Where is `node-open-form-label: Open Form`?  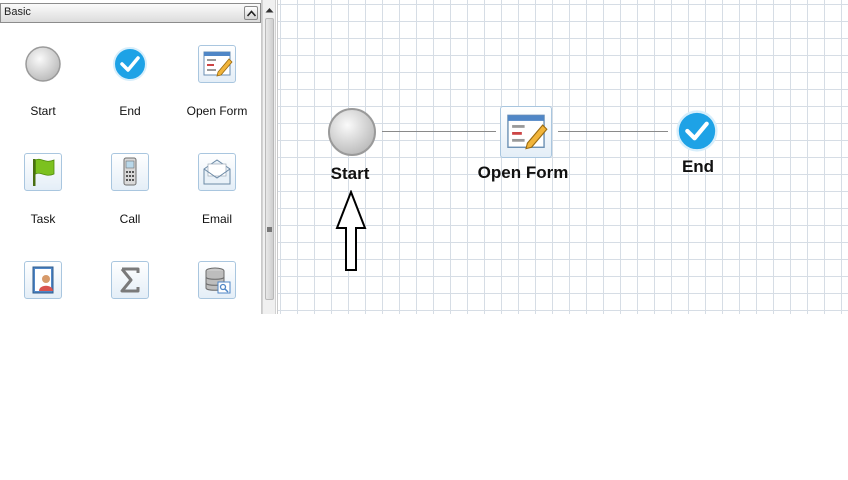
node-open-form-label: Open Form is located at coordinates (523, 172).